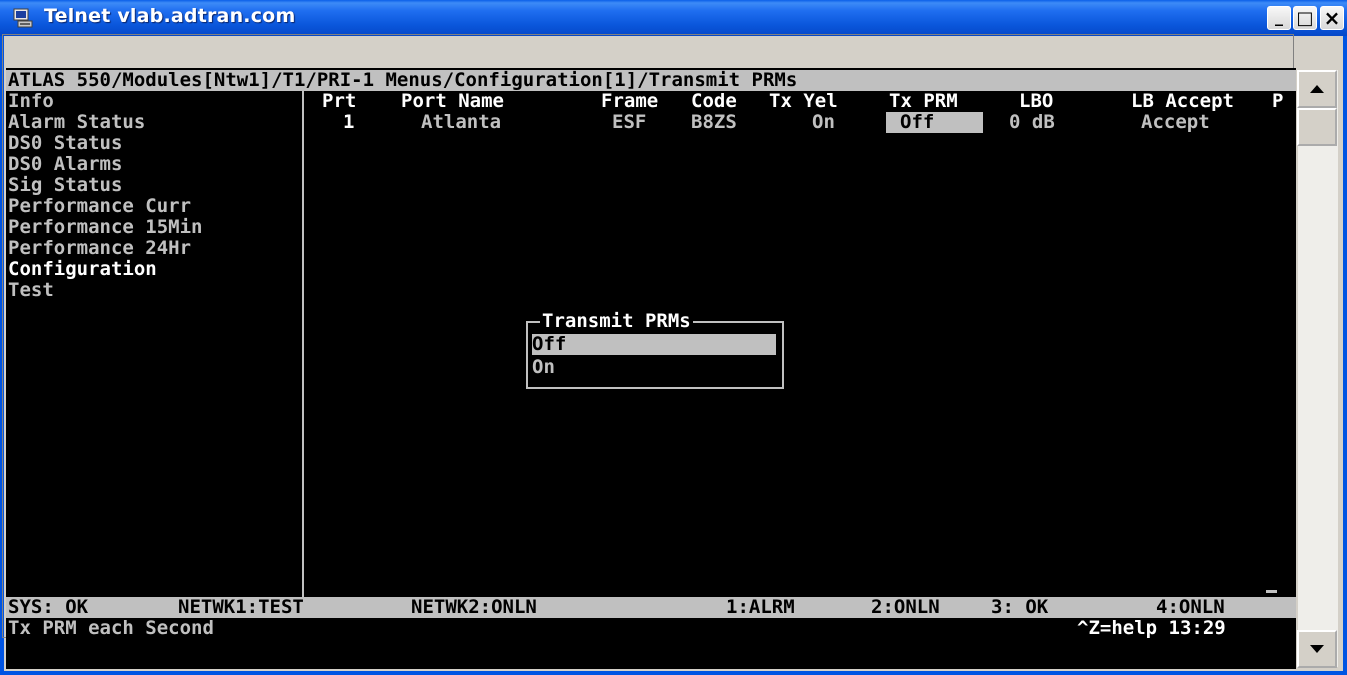 The image size is (1347, 675). Describe the element at coordinates (1020, 607) in the screenshot. I see `status-slot3: 3: OK` at that location.